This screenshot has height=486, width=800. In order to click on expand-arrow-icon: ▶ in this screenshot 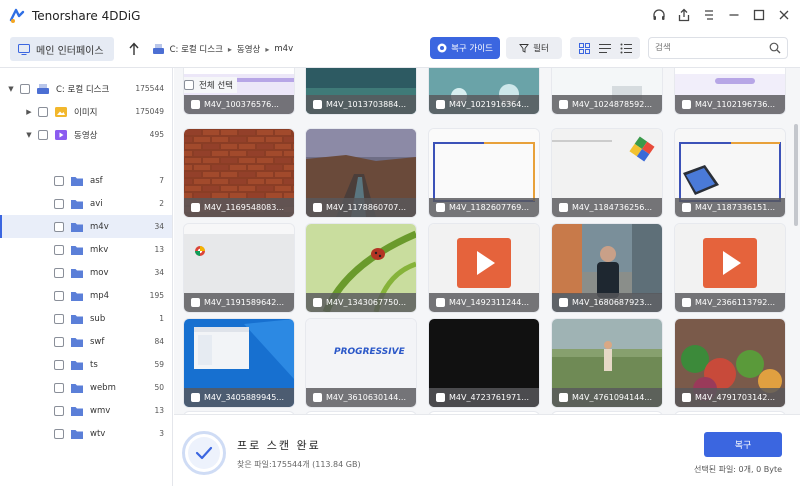, I will do `click(29, 112)`.